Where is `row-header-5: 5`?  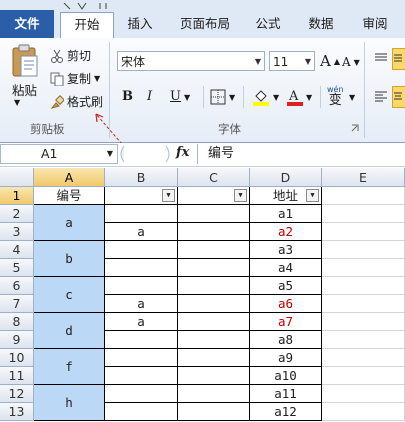 row-header-5: 5 is located at coordinates (17, 268).